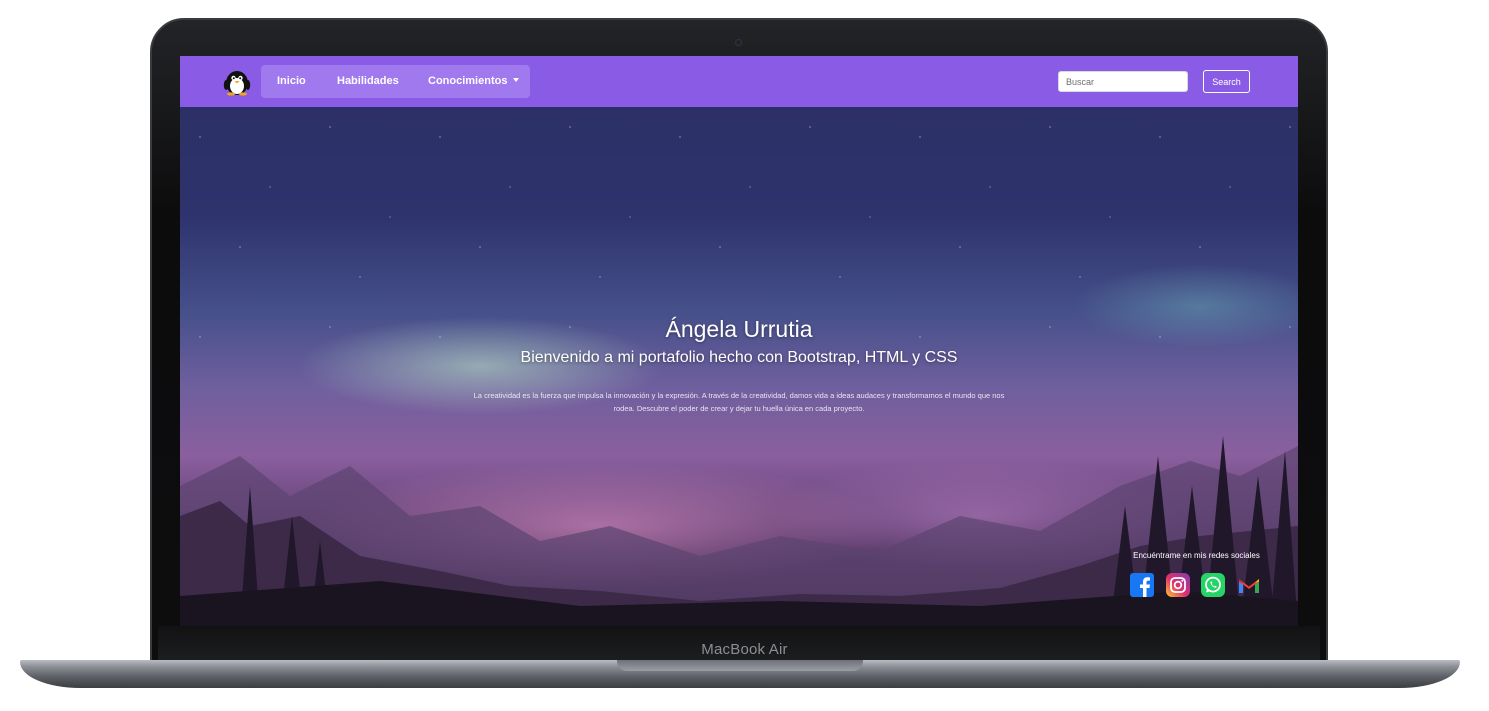  What do you see at coordinates (739, 81) in the screenshot?
I see `navbar: Inicio Habilidades Conocimientos Search` at bounding box center [739, 81].